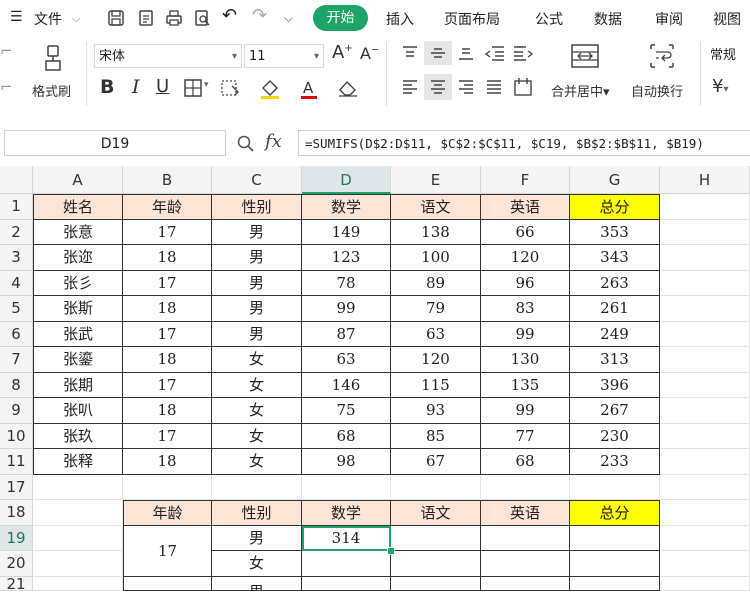  What do you see at coordinates (525, 283) in the screenshot?
I see `table-row-cell: 96` at bounding box center [525, 283].